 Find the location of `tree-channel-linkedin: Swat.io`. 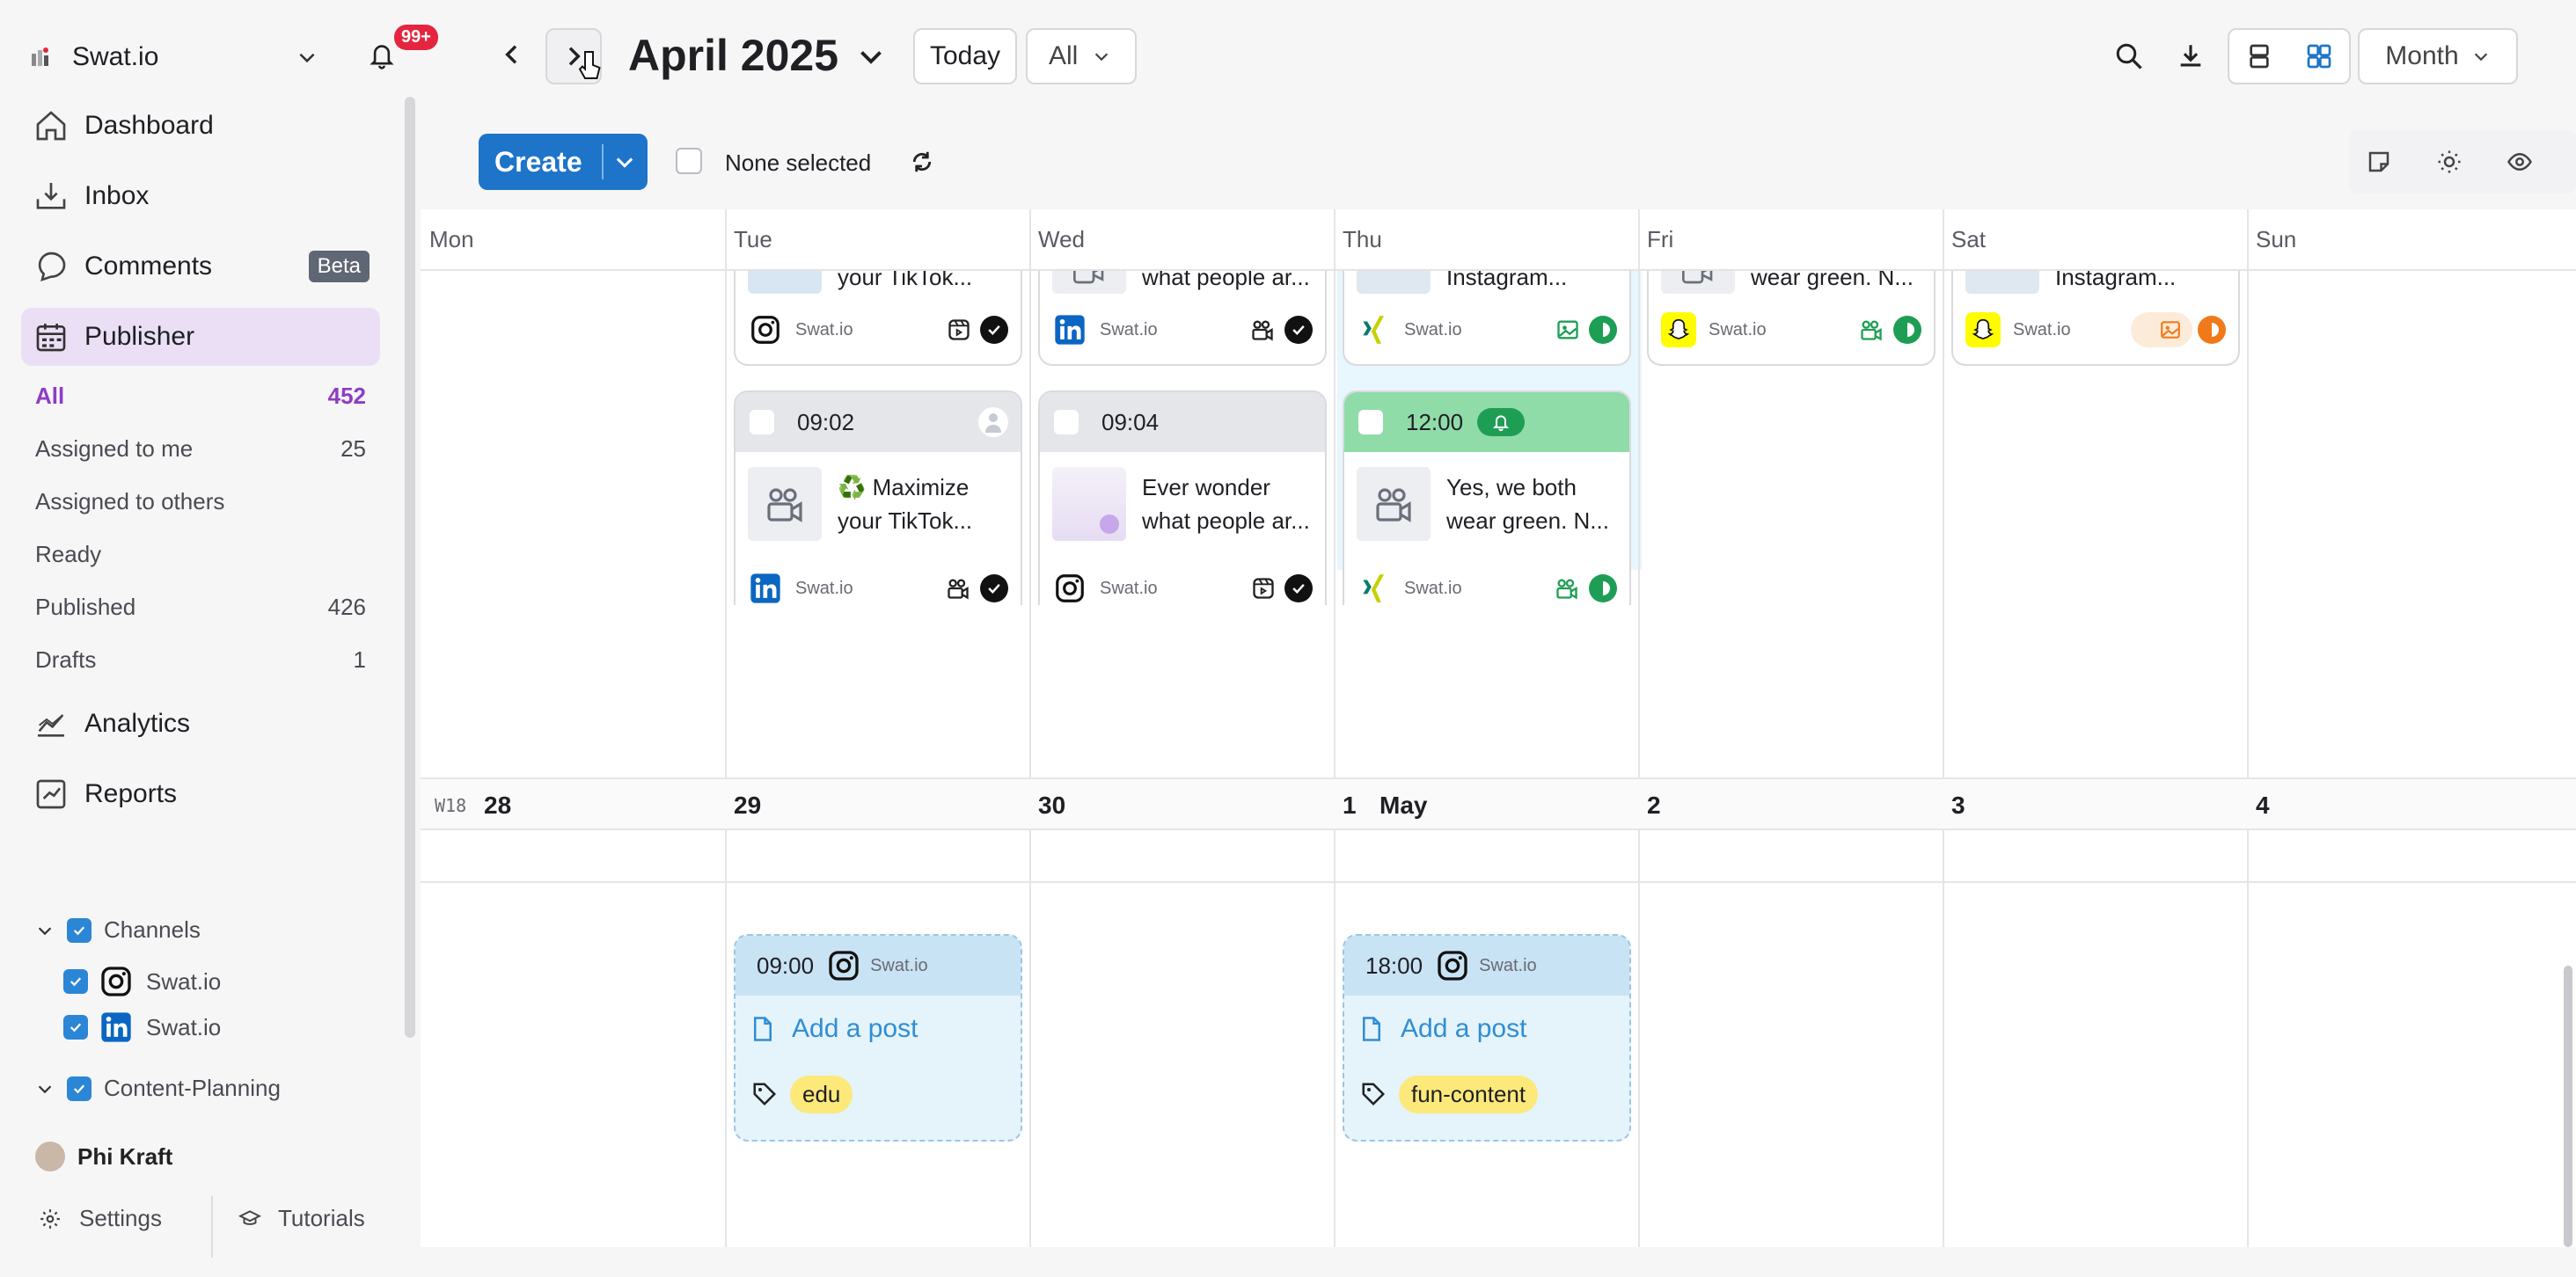

tree-channel-linkedin: Swat.io is located at coordinates (142, 1027).